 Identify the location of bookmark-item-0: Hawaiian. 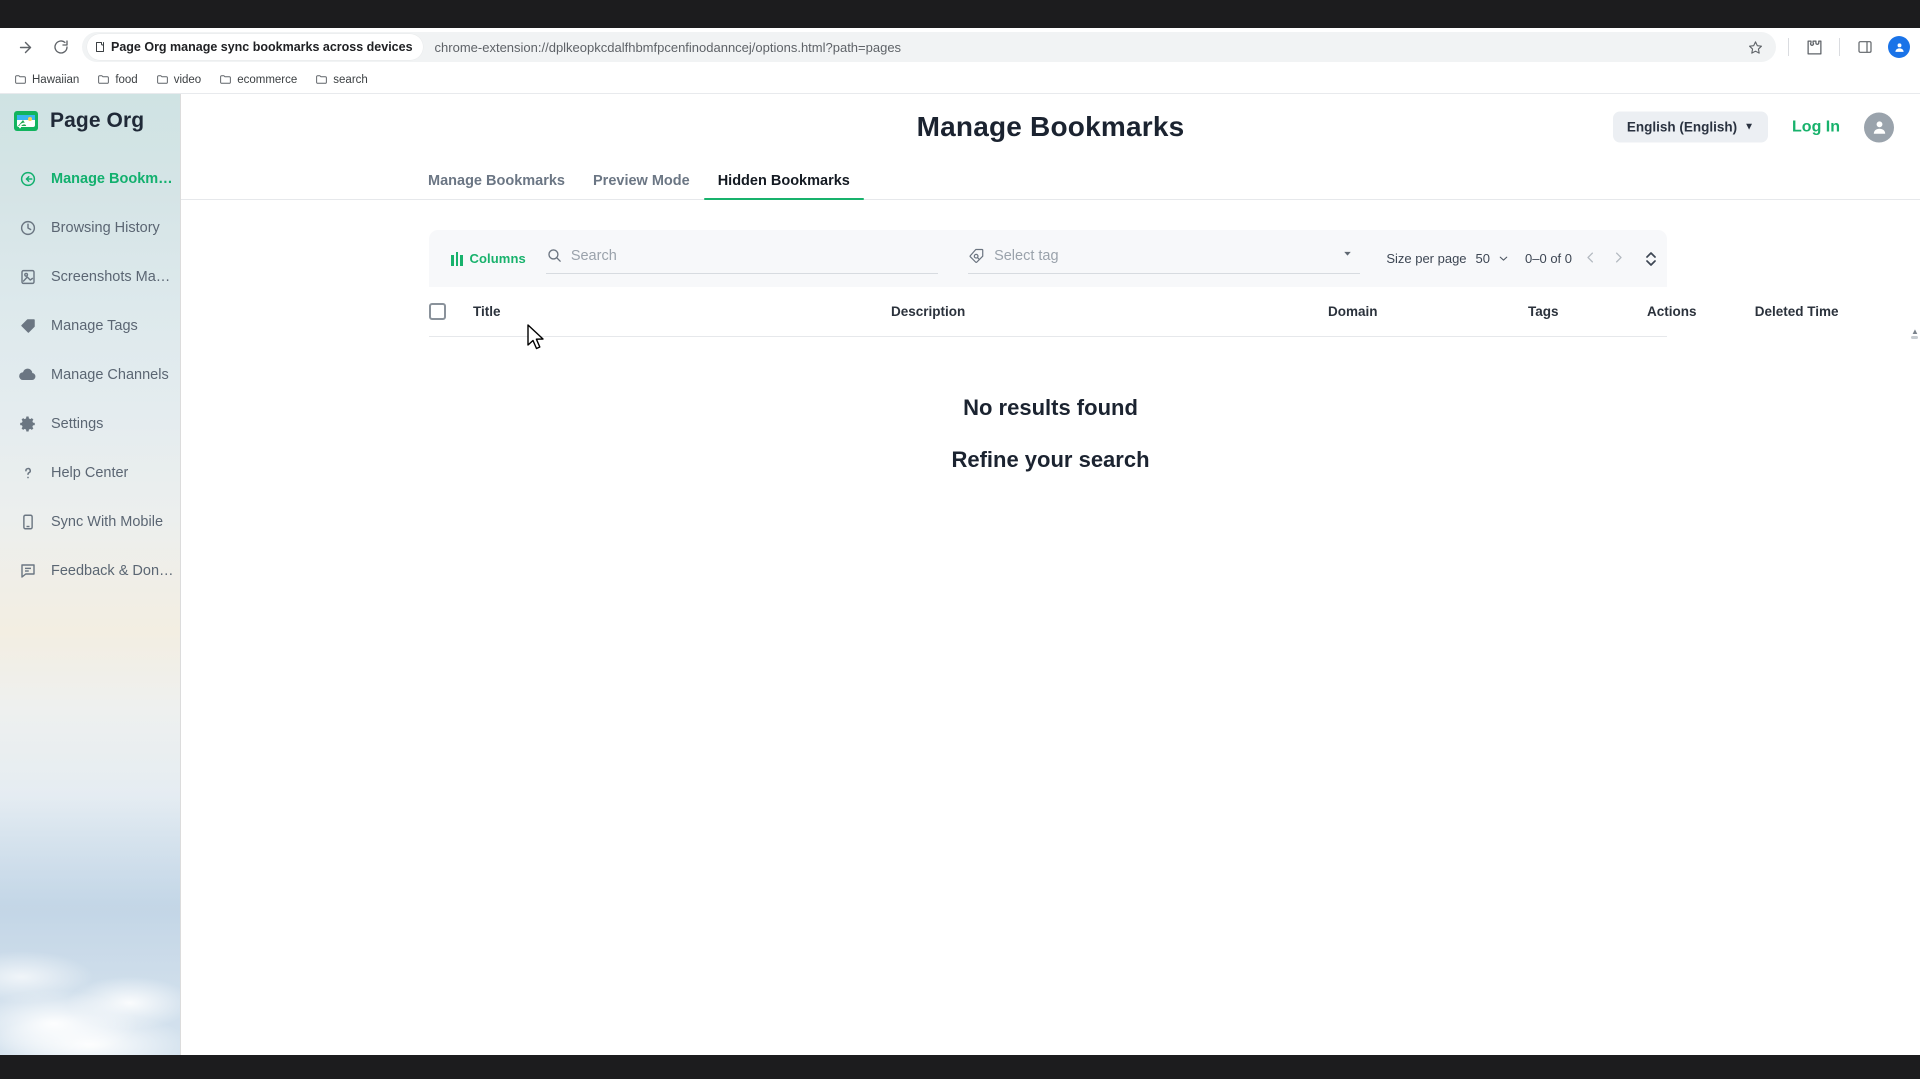
(46, 79).